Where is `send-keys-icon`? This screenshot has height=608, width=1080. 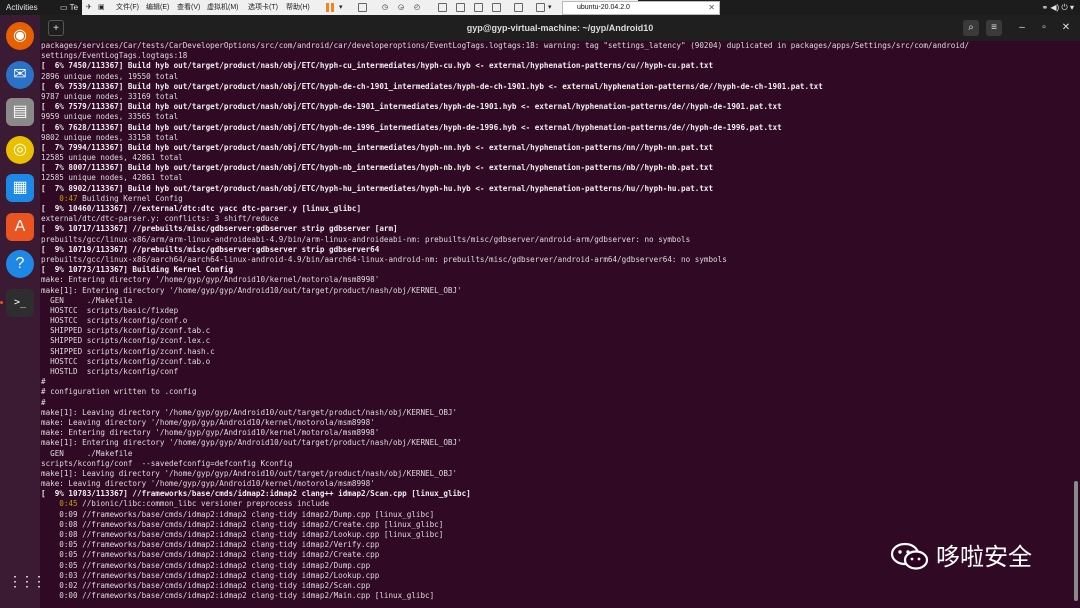 send-keys-icon is located at coordinates (362, 7).